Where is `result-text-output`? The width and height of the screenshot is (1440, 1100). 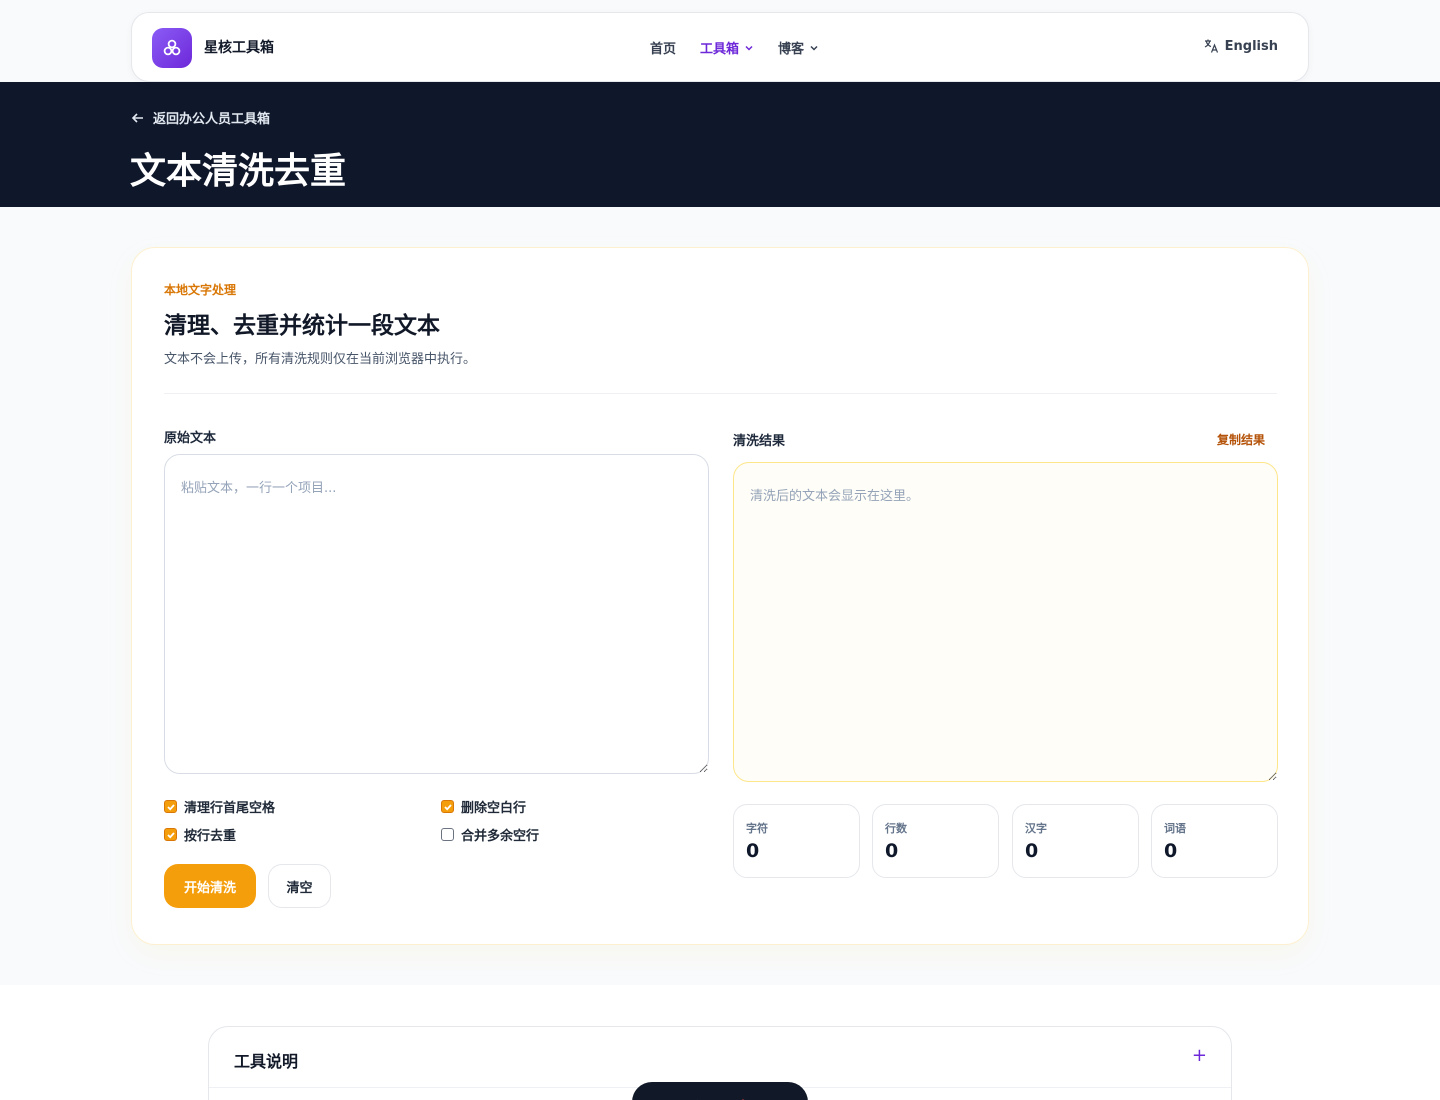
result-text-output is located at coordinates (1005, 622).